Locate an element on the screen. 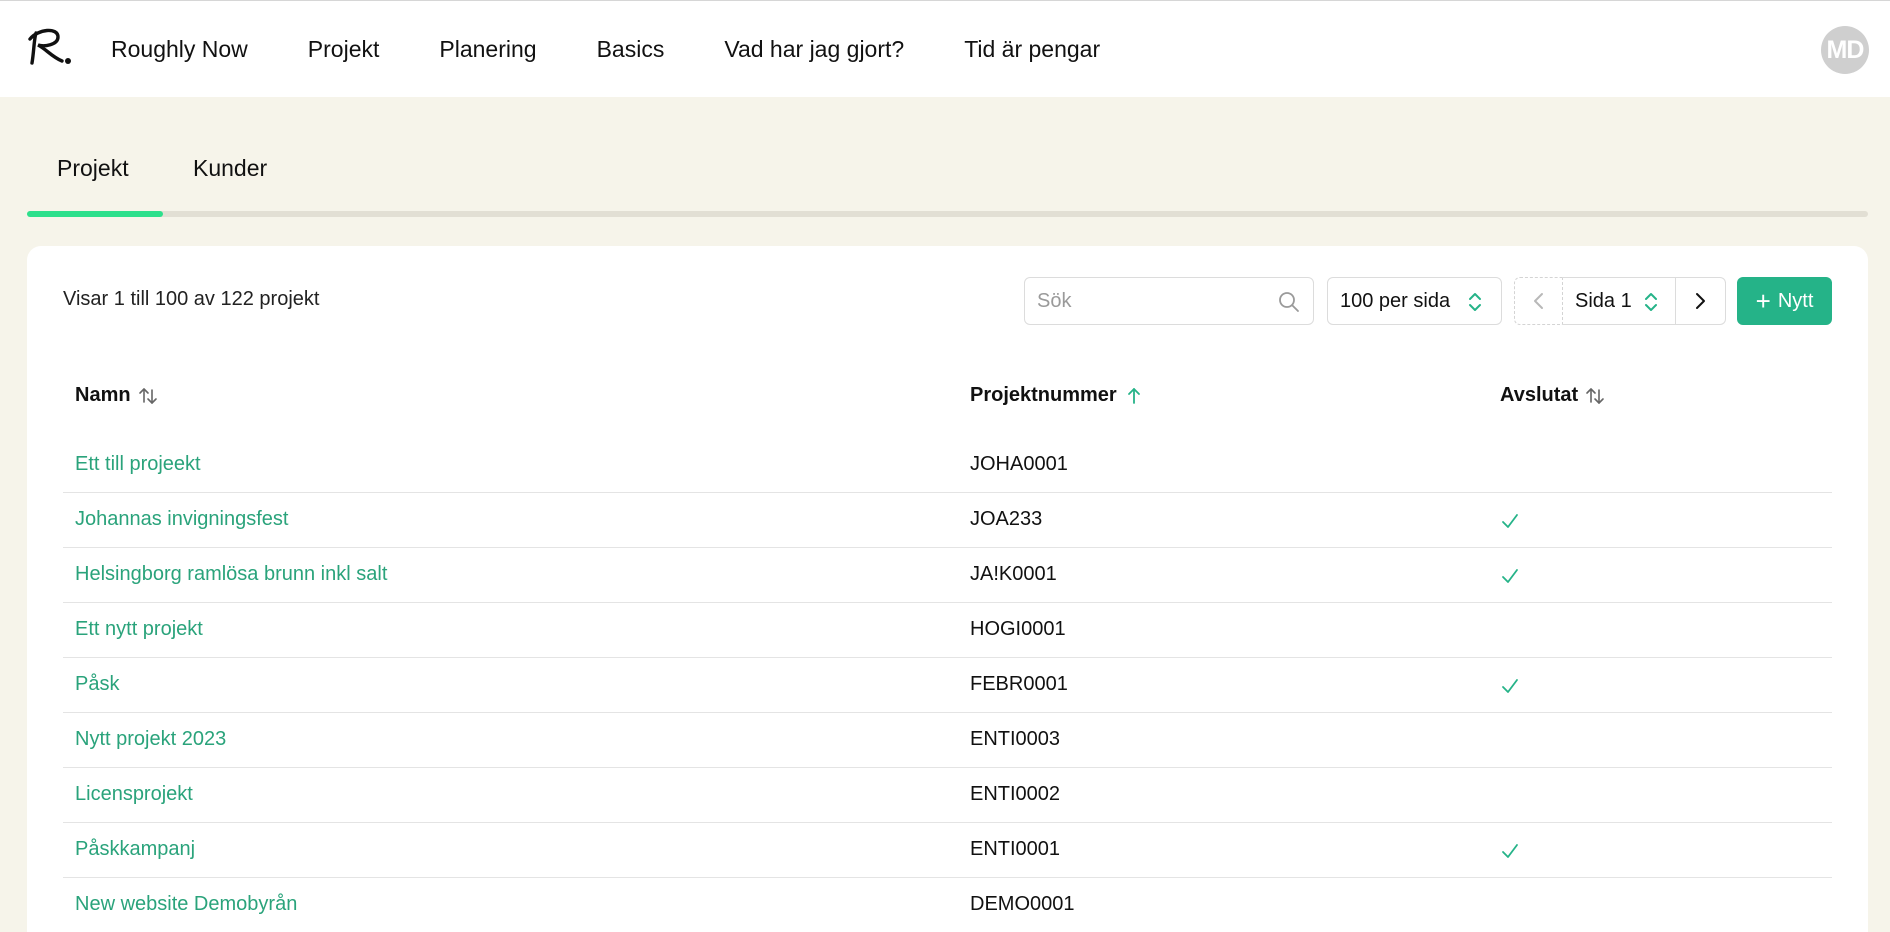 The height and width of the screenshot is (932, 1890). project-number: ENTI0002 is located at coordinates (1015, 794).